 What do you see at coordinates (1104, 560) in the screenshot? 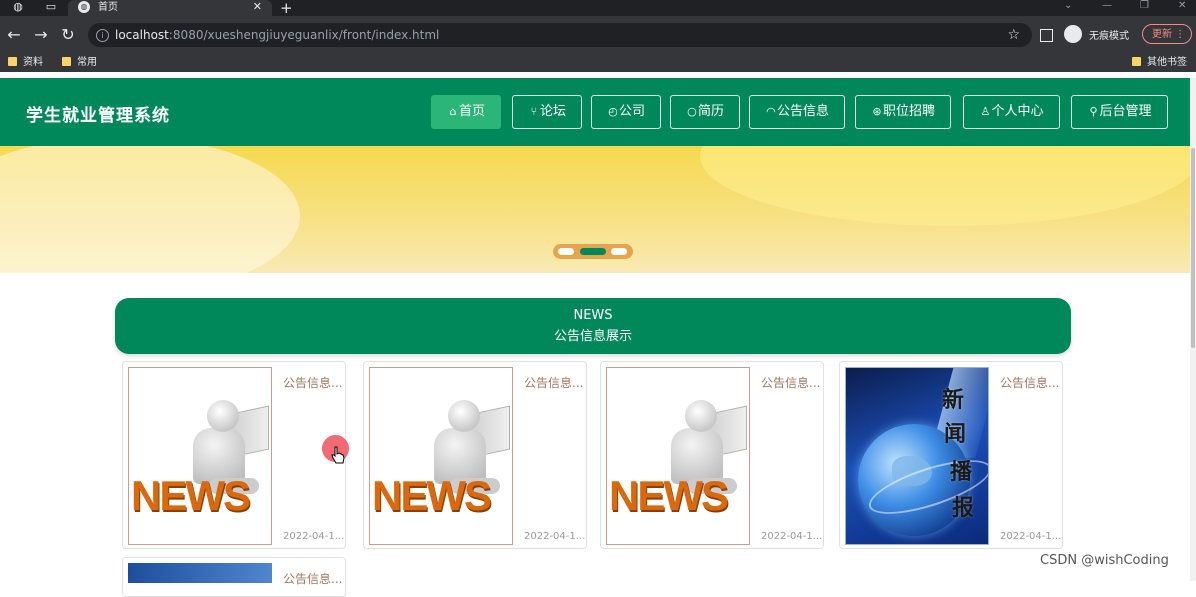
I see `watermark-text: CSDN @wishCoding` at bounding box center [1104, 560].